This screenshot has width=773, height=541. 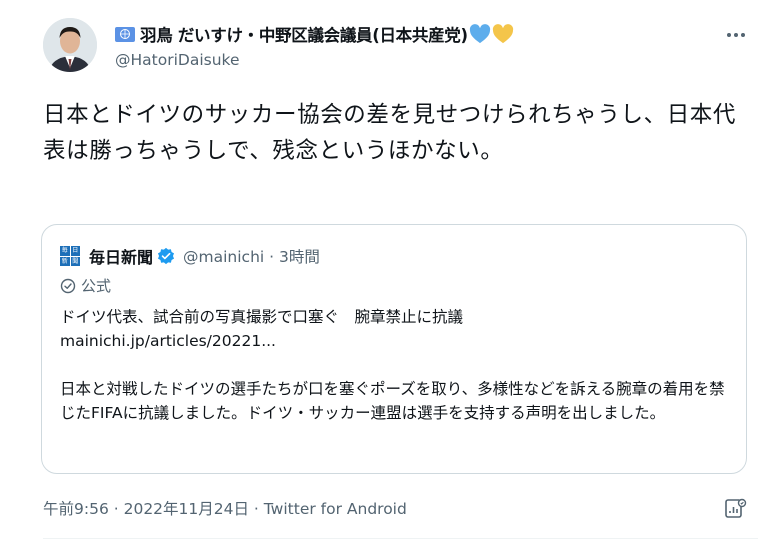 What do you see at coordinates (75, 251) in the screenshot?
I see `logo-char: 日` at bounding box center [75, 251].